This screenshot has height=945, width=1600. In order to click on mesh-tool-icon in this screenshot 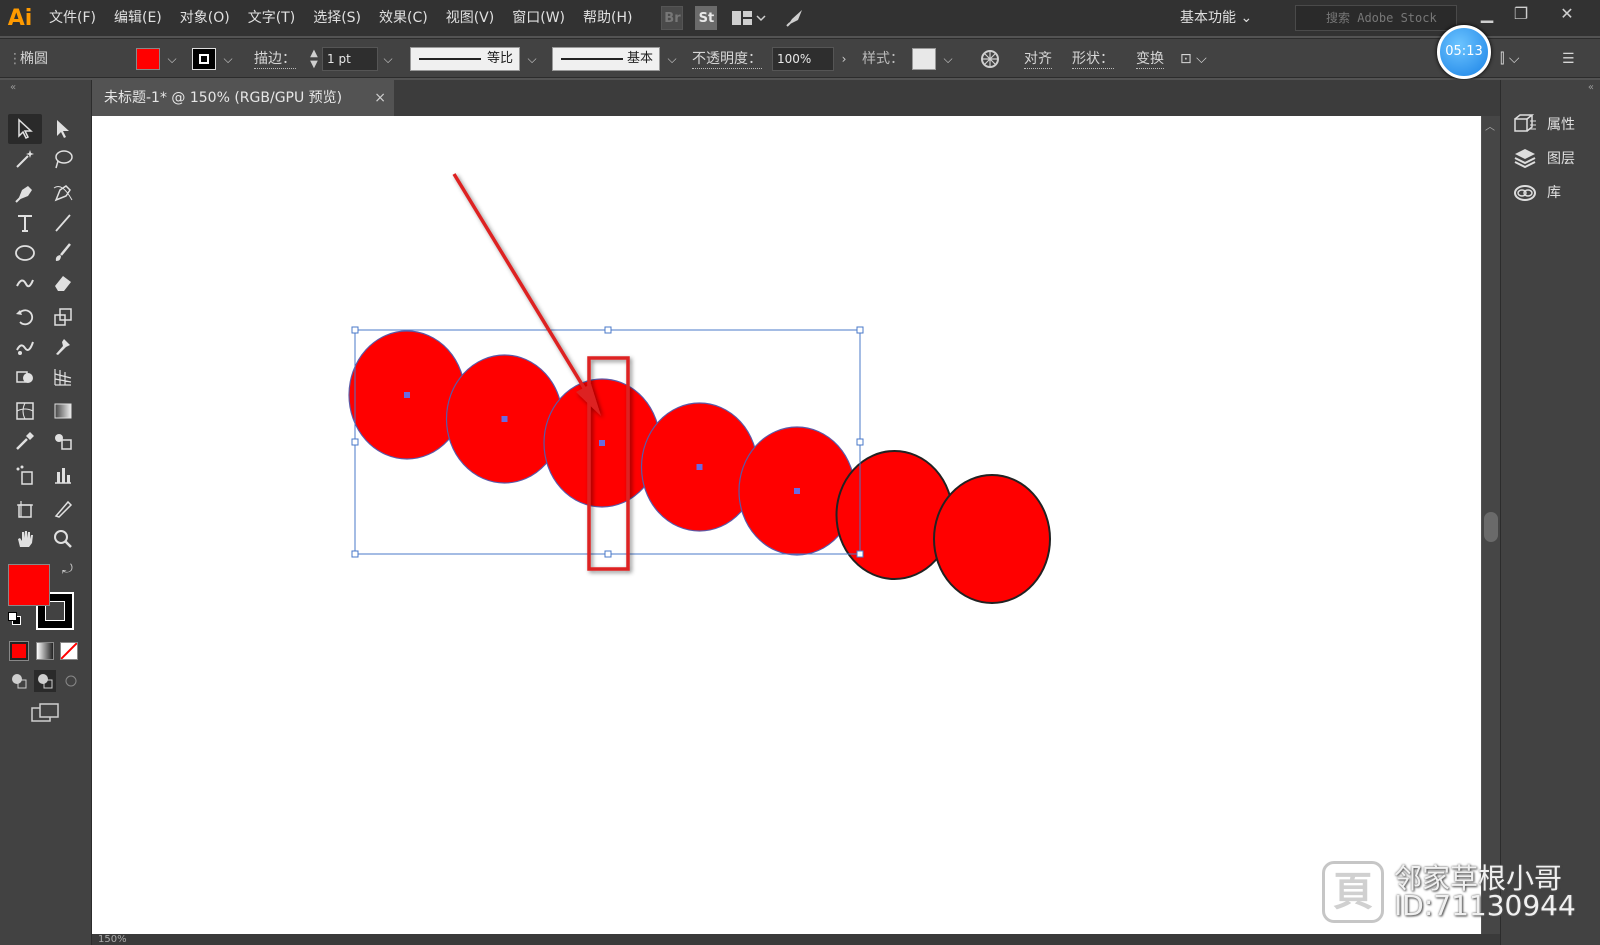, I will do `click(25, 411)`.